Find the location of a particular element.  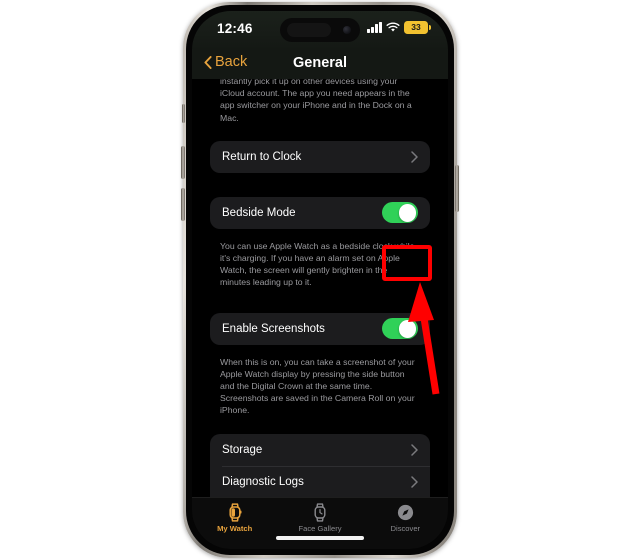

tab-discover: Discover is located at coordinates (405, 518).